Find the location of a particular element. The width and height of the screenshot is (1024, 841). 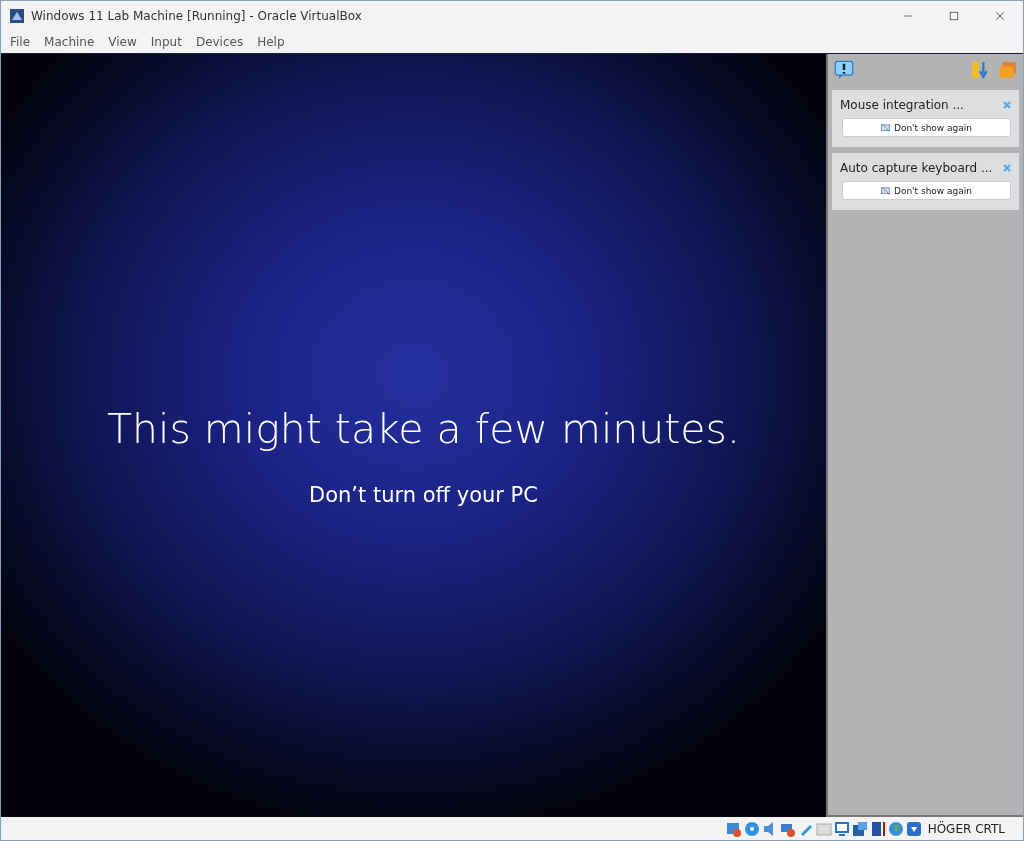

optical-disc-icon is located at coordinates (751, 828).